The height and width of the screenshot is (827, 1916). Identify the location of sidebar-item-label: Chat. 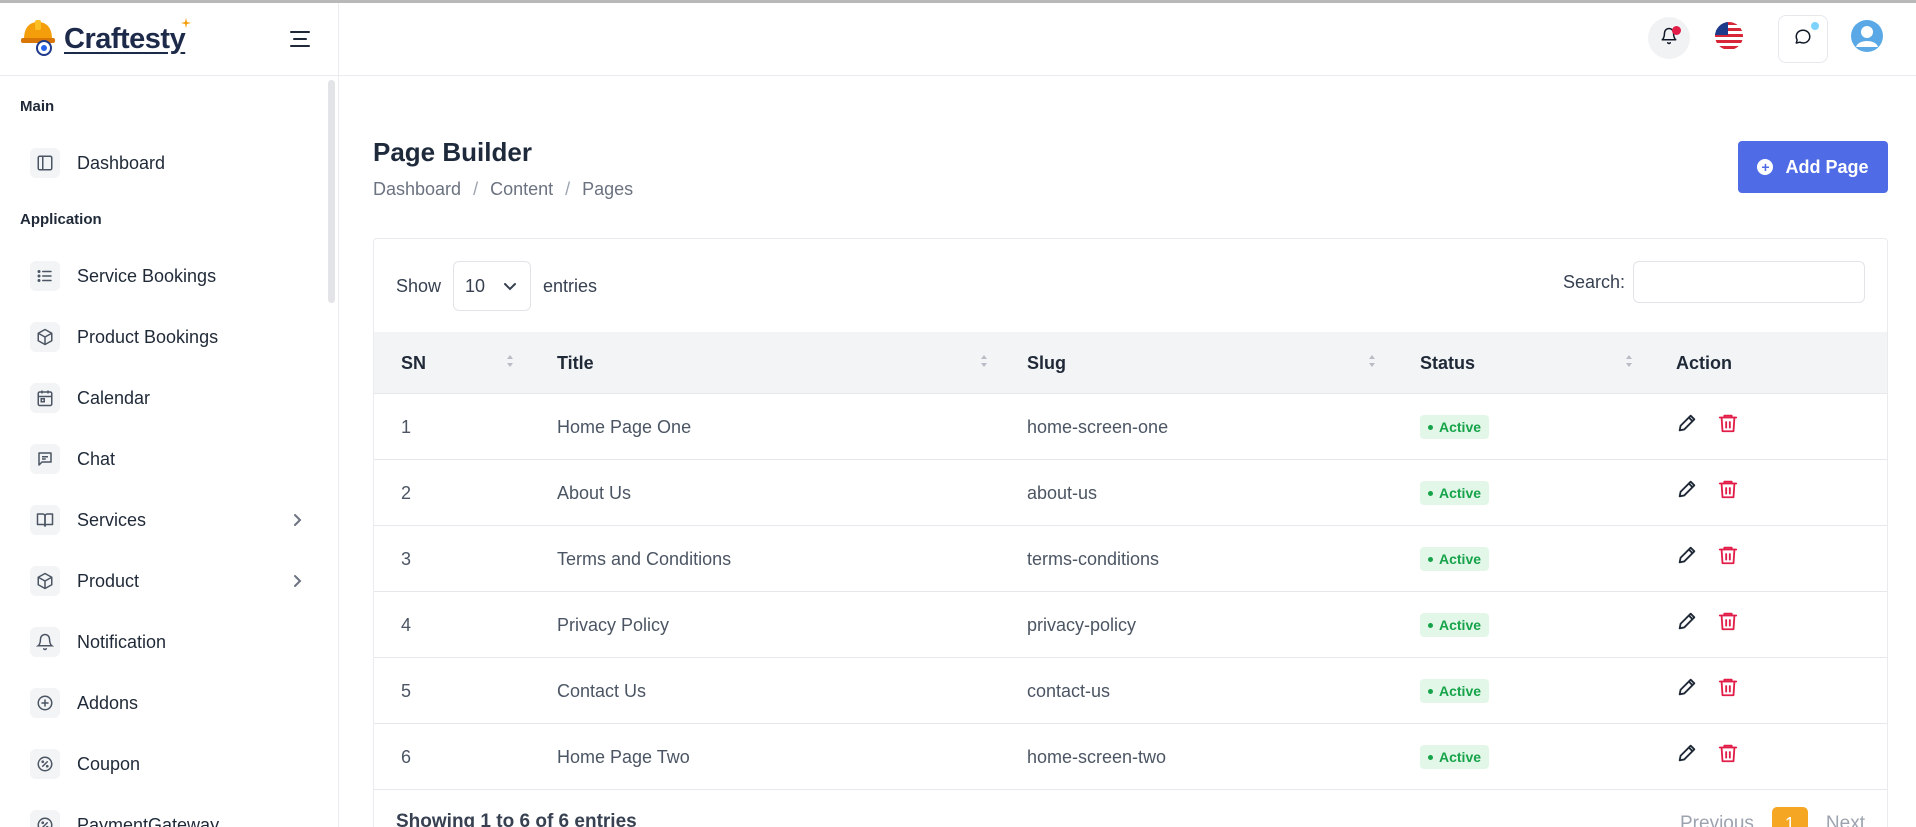
(96, 458).